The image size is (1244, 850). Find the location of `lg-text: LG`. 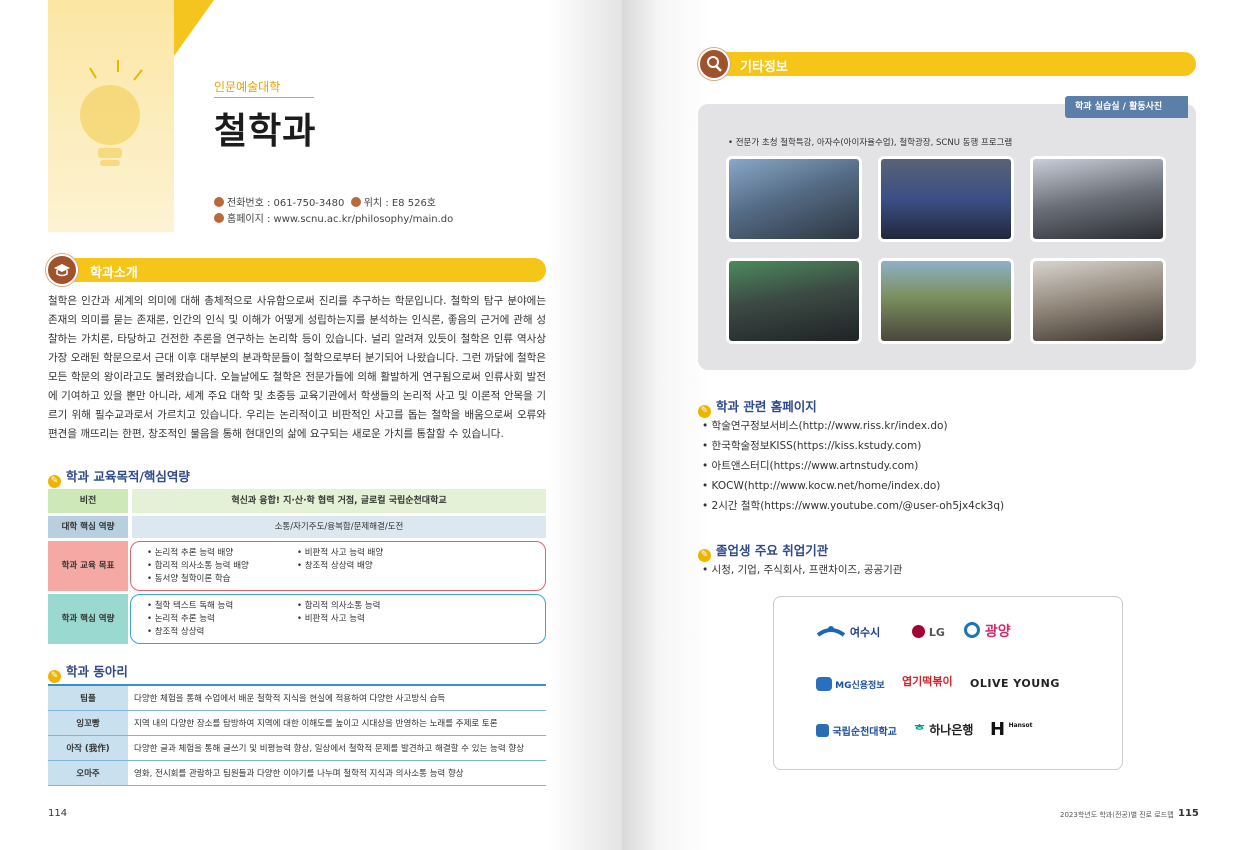

lg-text: LG is located at coordinates (936, 632).